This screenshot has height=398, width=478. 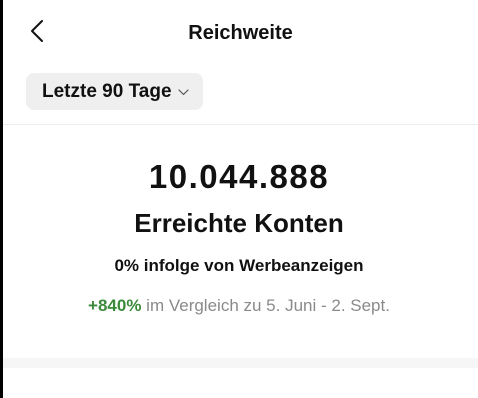 I want to click on date-range-label: Letzte 90 Tage, so click(x=107, y=91).